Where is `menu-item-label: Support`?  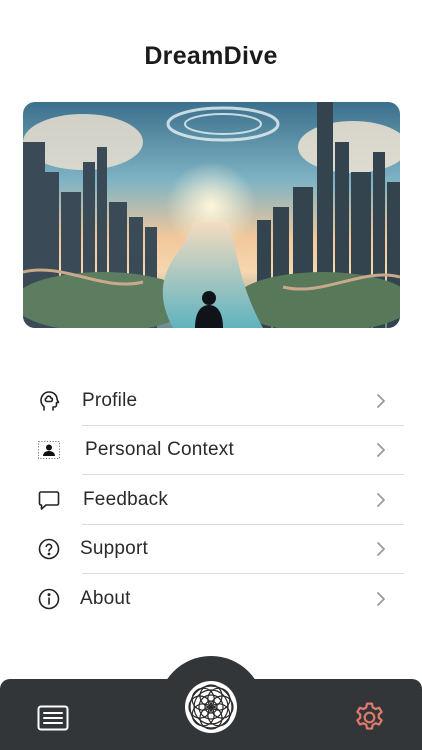
menu-item-label: Support is located at coordinates (114, 549).